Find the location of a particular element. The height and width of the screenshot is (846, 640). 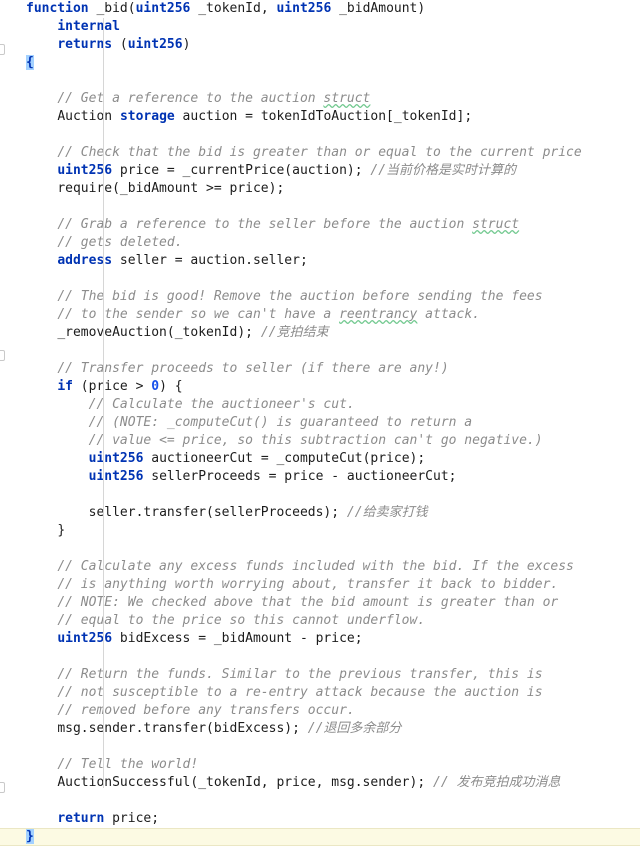

code-token: if is located at coordinates (65, 386).